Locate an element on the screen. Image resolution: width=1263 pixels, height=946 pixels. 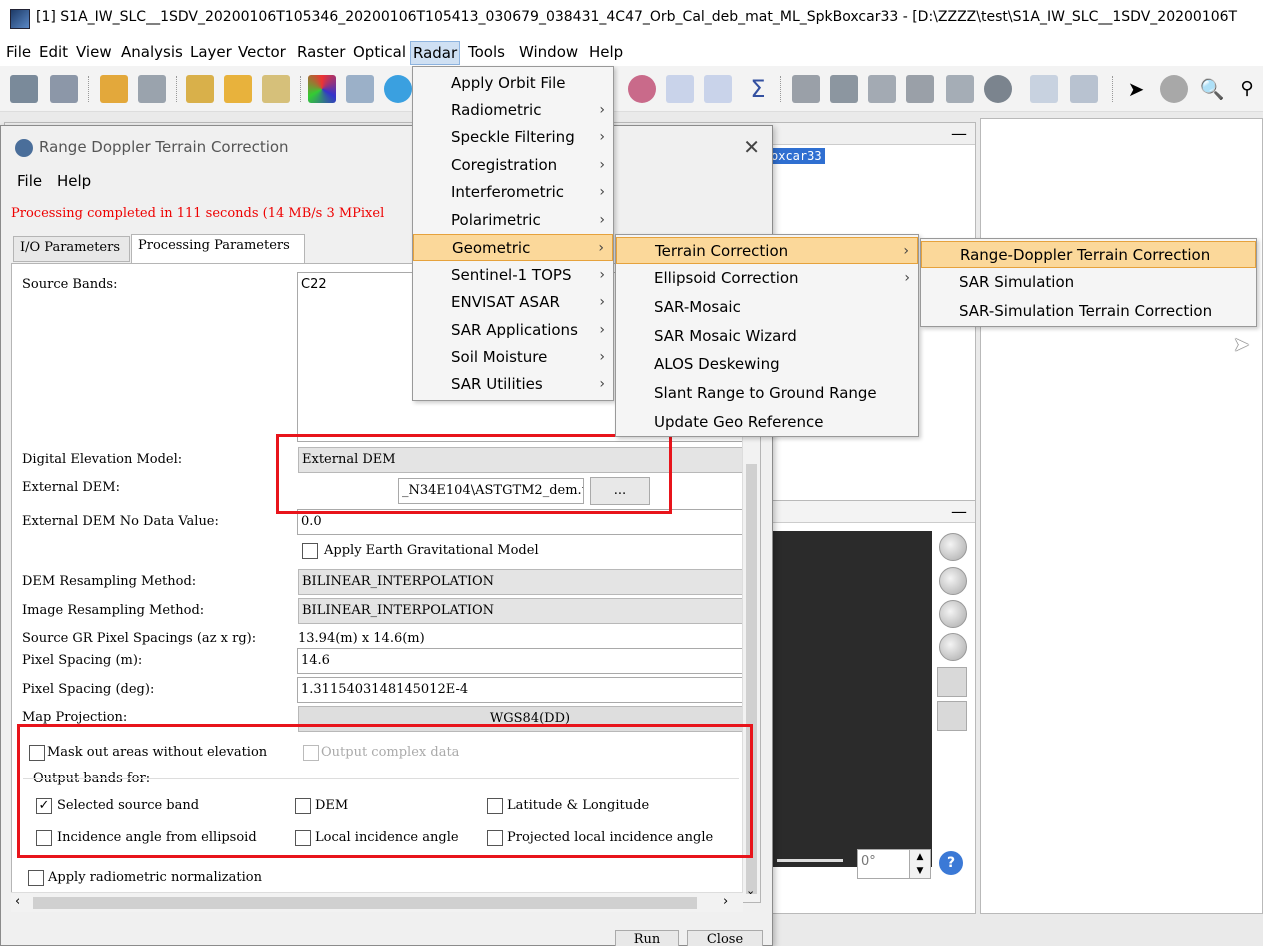
menu-item-label: Coregistration is located at coordinates (504, 165).